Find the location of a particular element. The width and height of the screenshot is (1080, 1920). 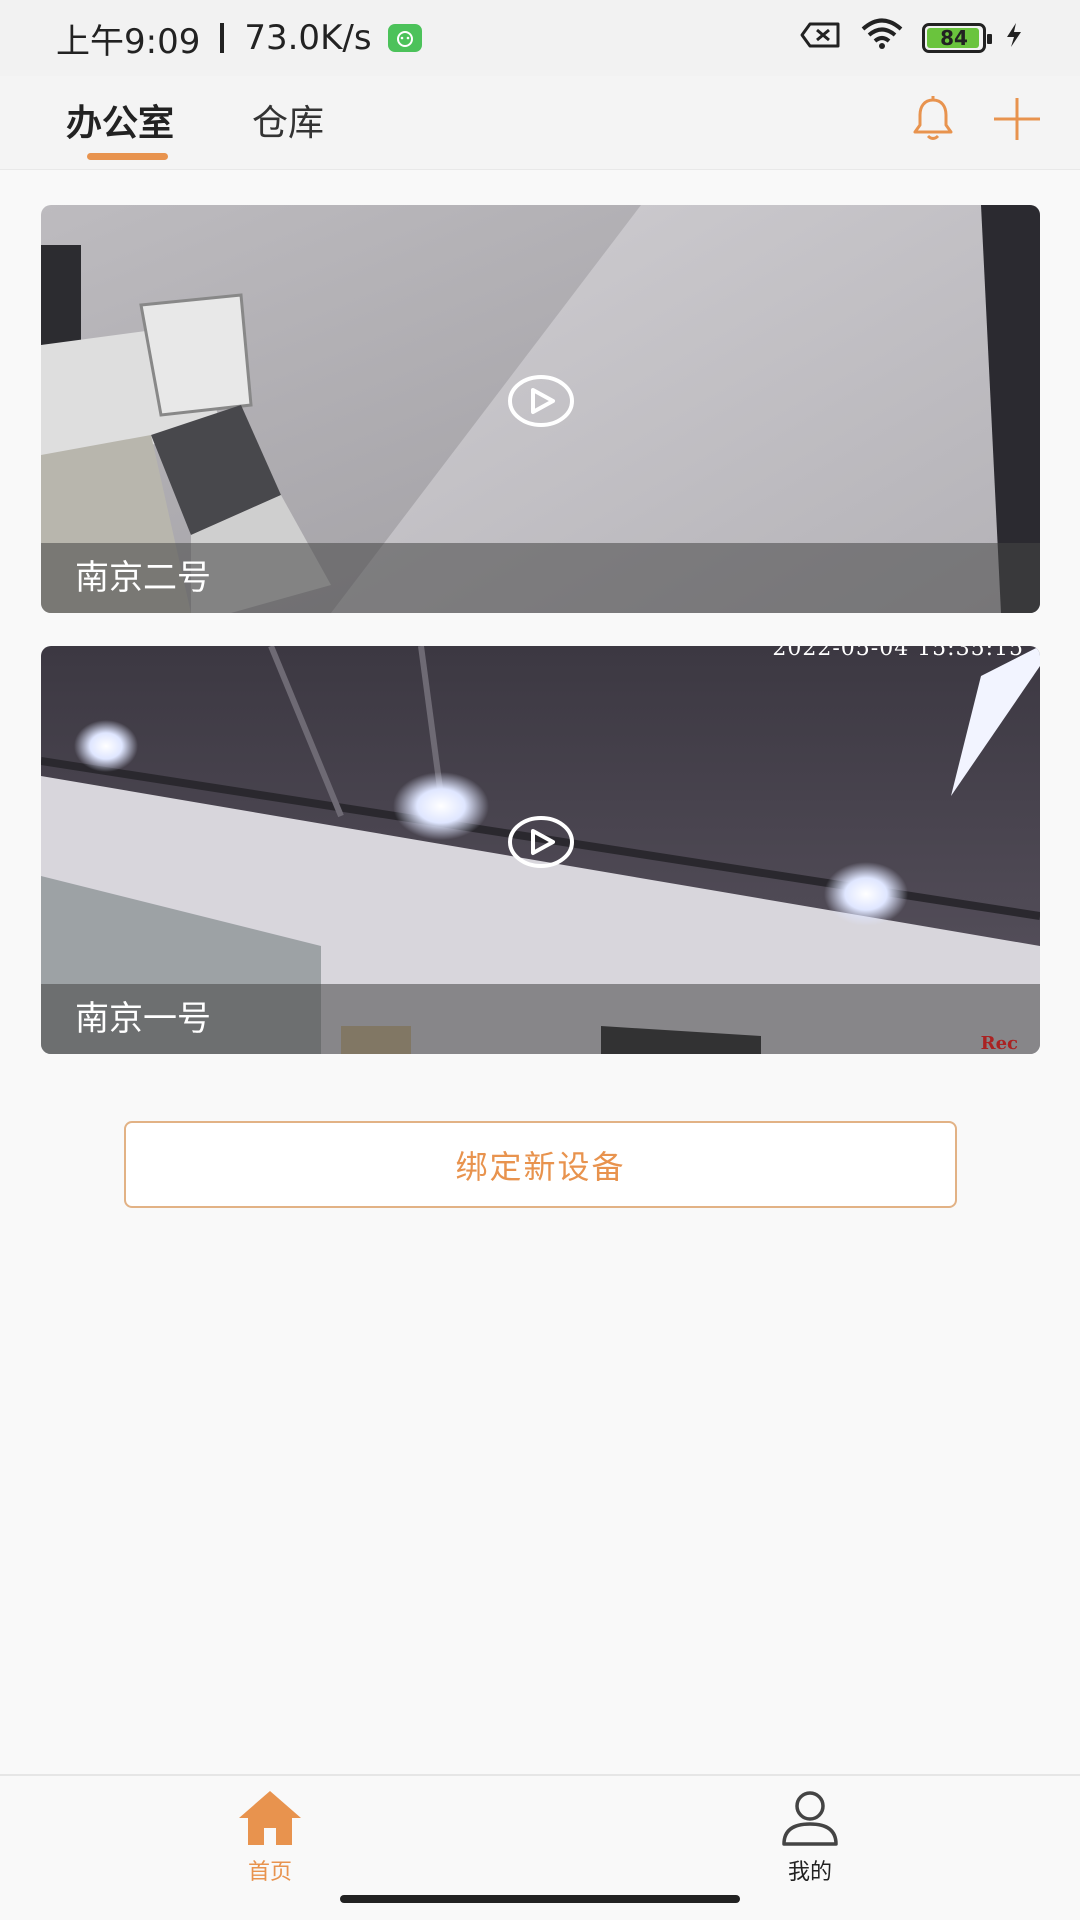

tab-warehouse: 仓库 is located at coordinates (288, 120).